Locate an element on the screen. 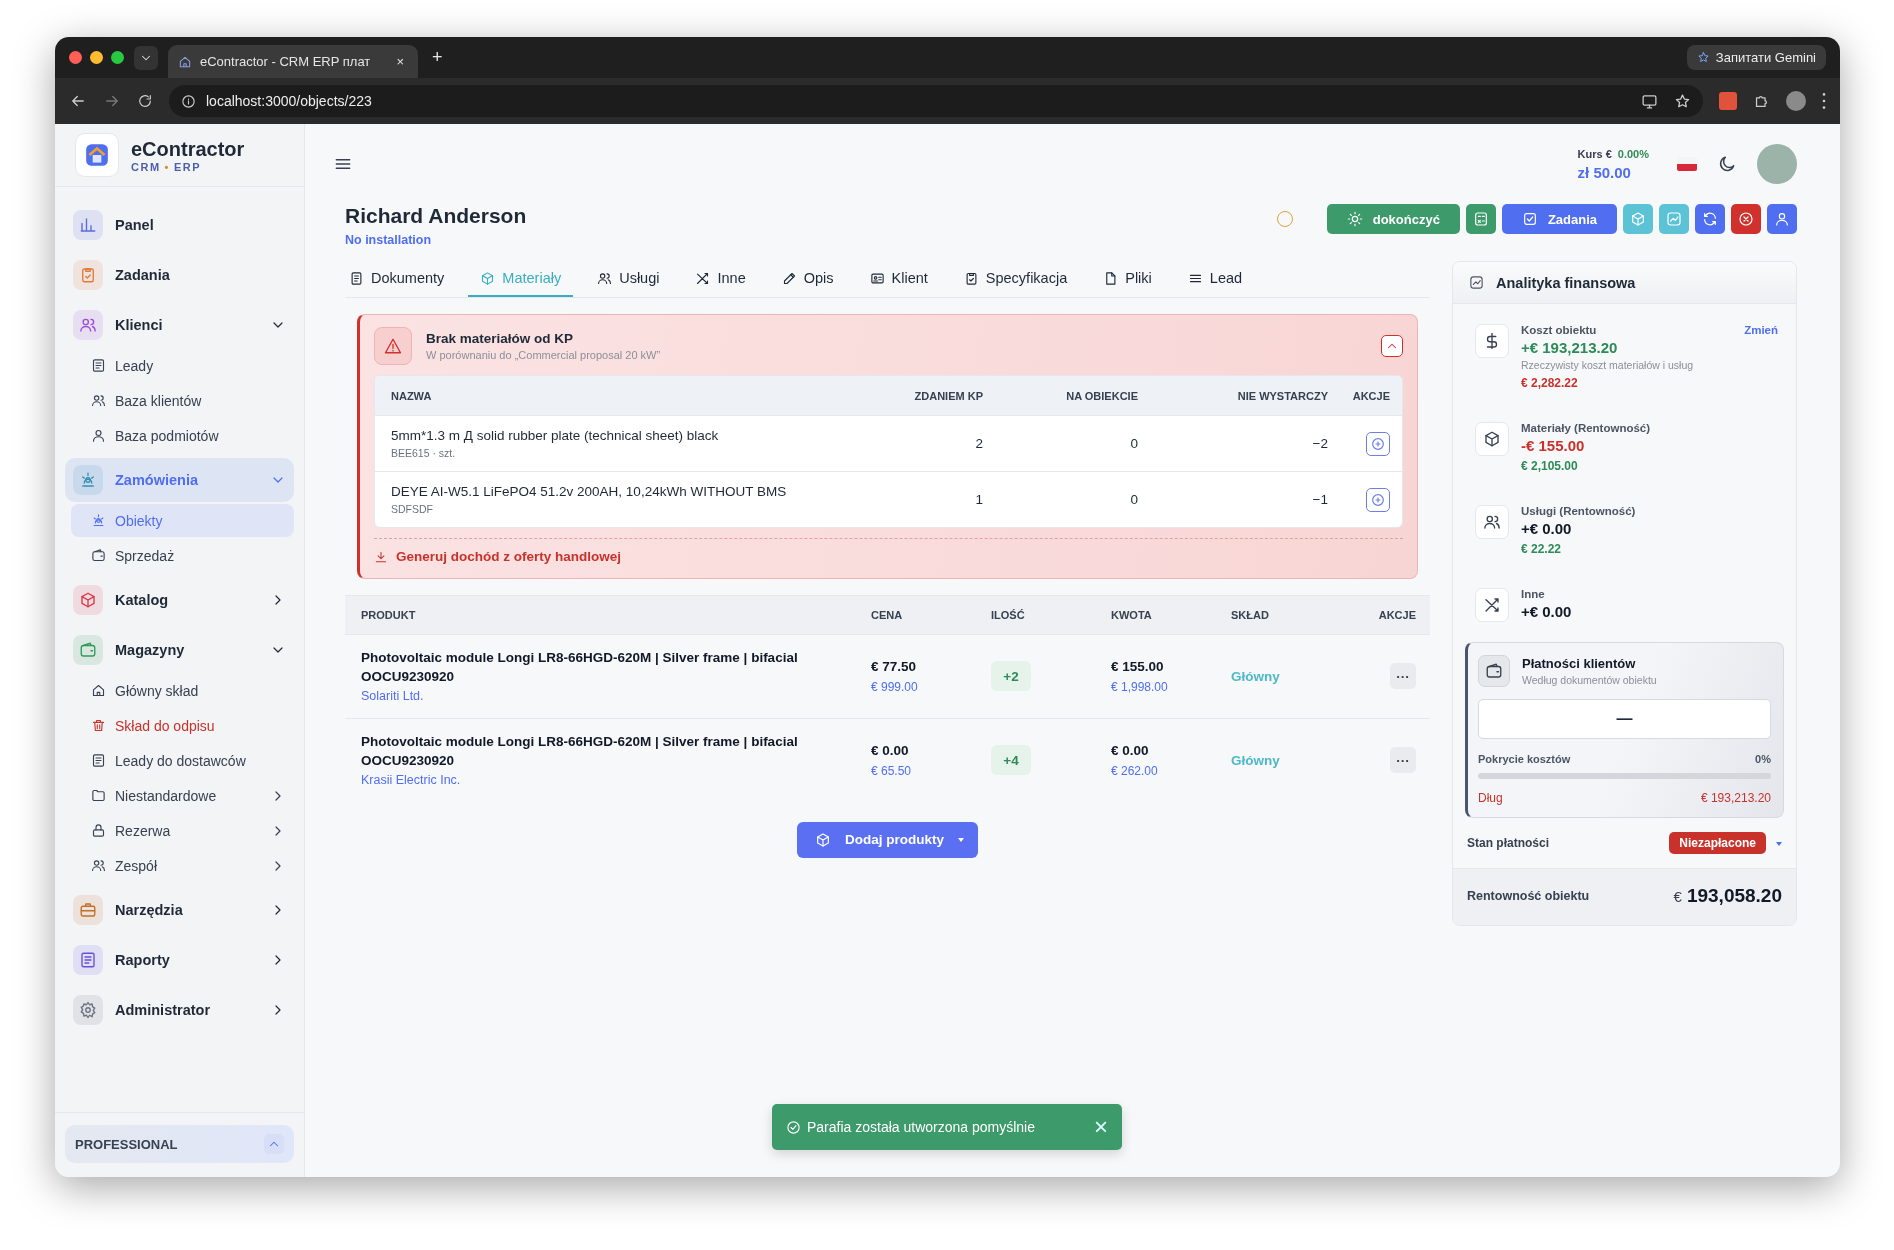  sidebar-item: Magazyny is located at coordinates (179, 650).